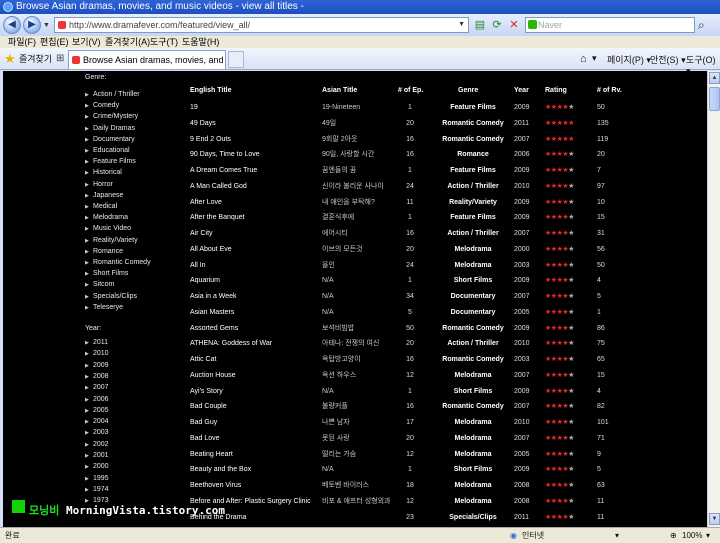 The image size is (720, 543). I want to click on sidebar-genre-item: ▶ Specials/Clips, so click(111, 297).